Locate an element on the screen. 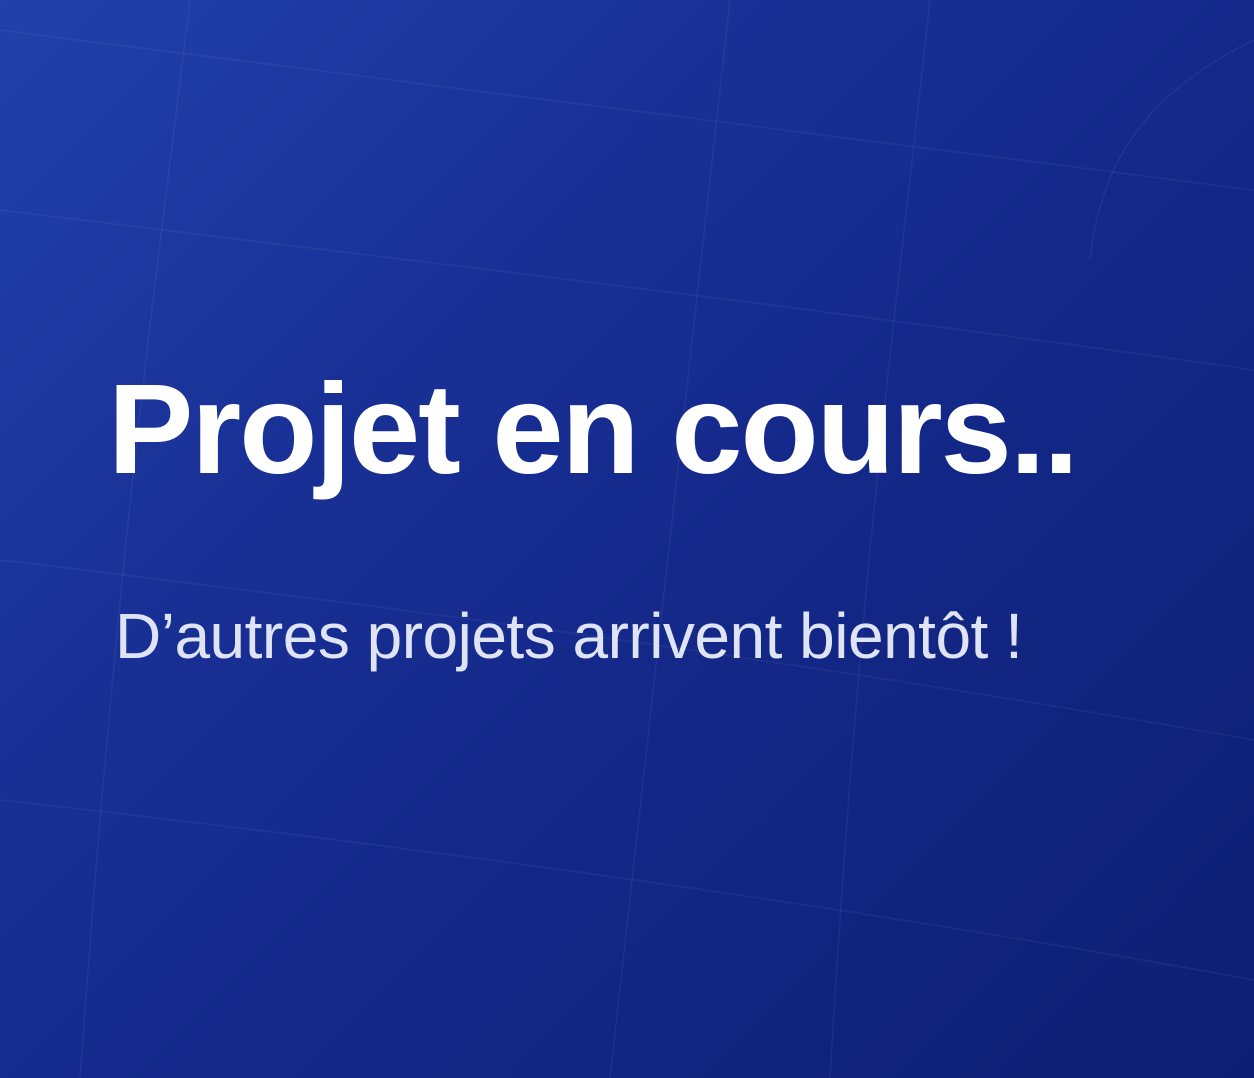 The image size is (1254, 1078). headline: Projet en cours.. is located at coordinates (593, 429).